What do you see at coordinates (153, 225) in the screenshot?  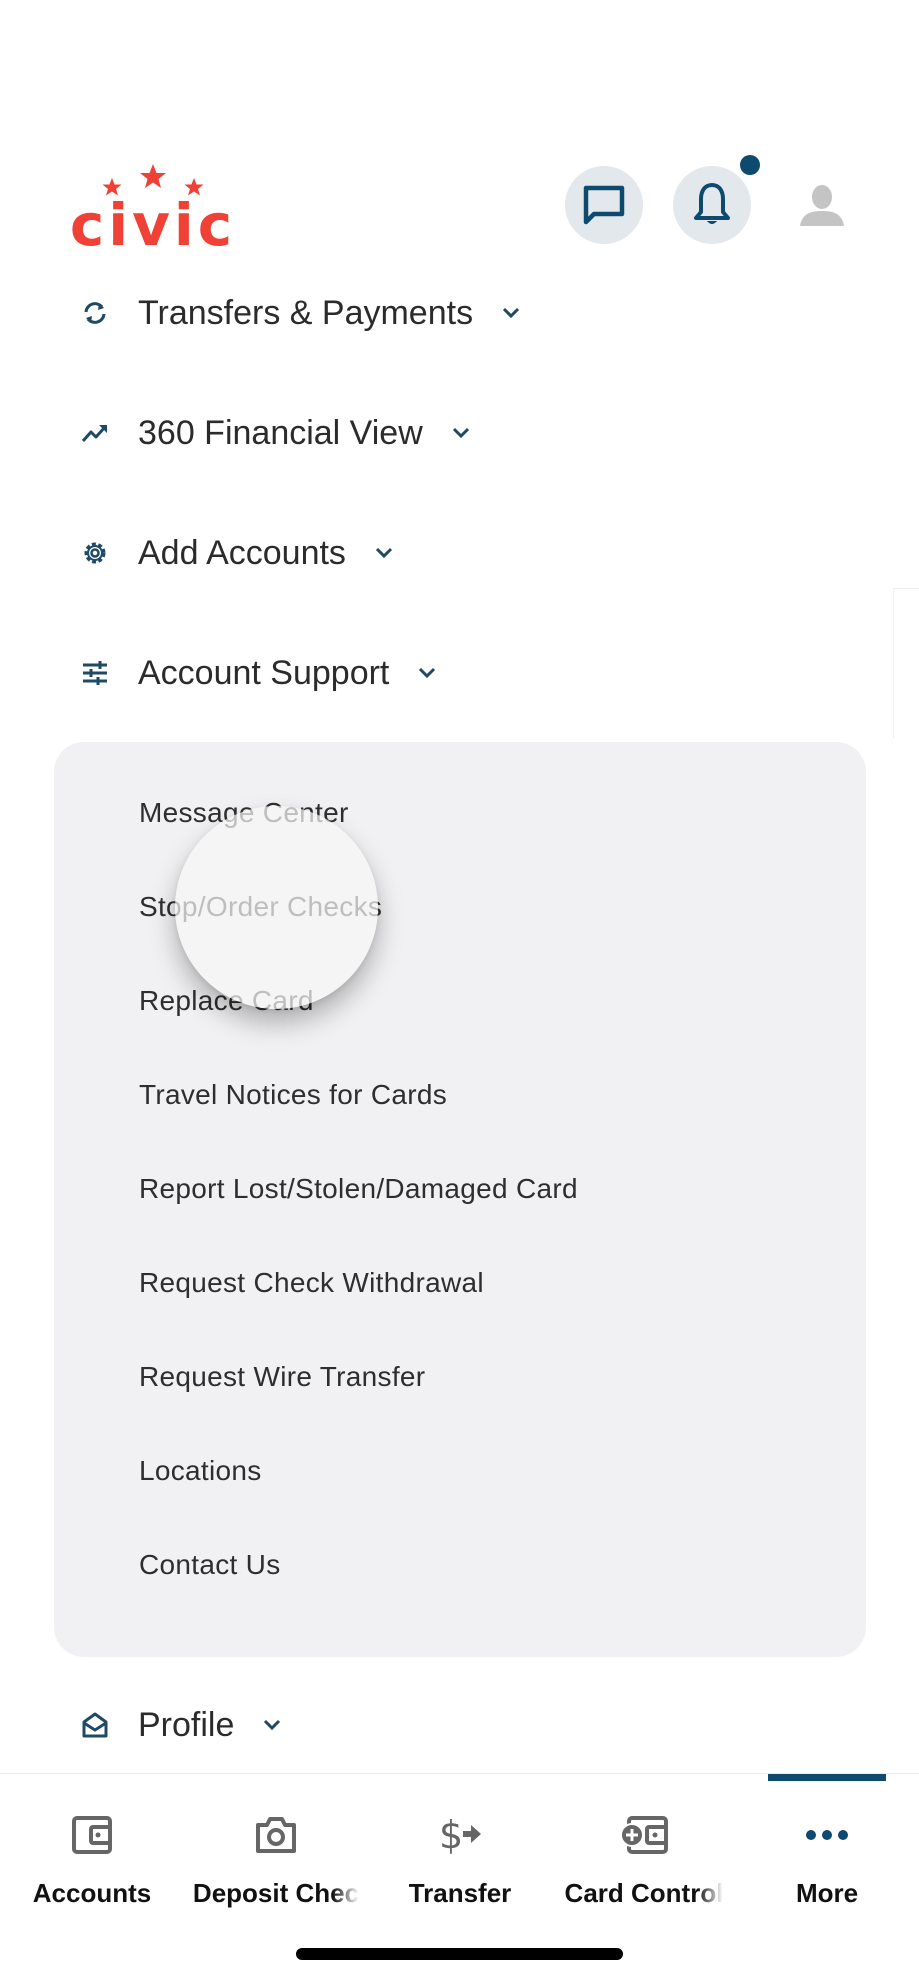 I see `logo-wordmark: civic` at bounding box center [153, 225].